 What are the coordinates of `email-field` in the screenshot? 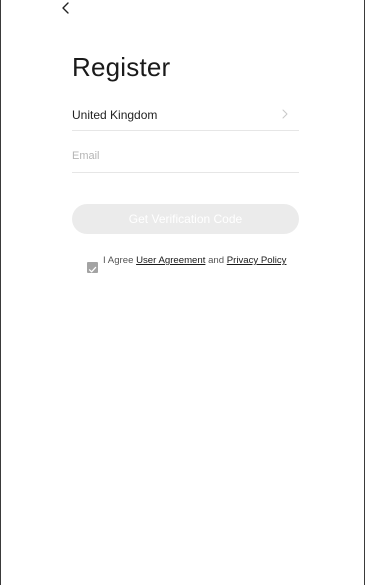 It's located at (185, 156).